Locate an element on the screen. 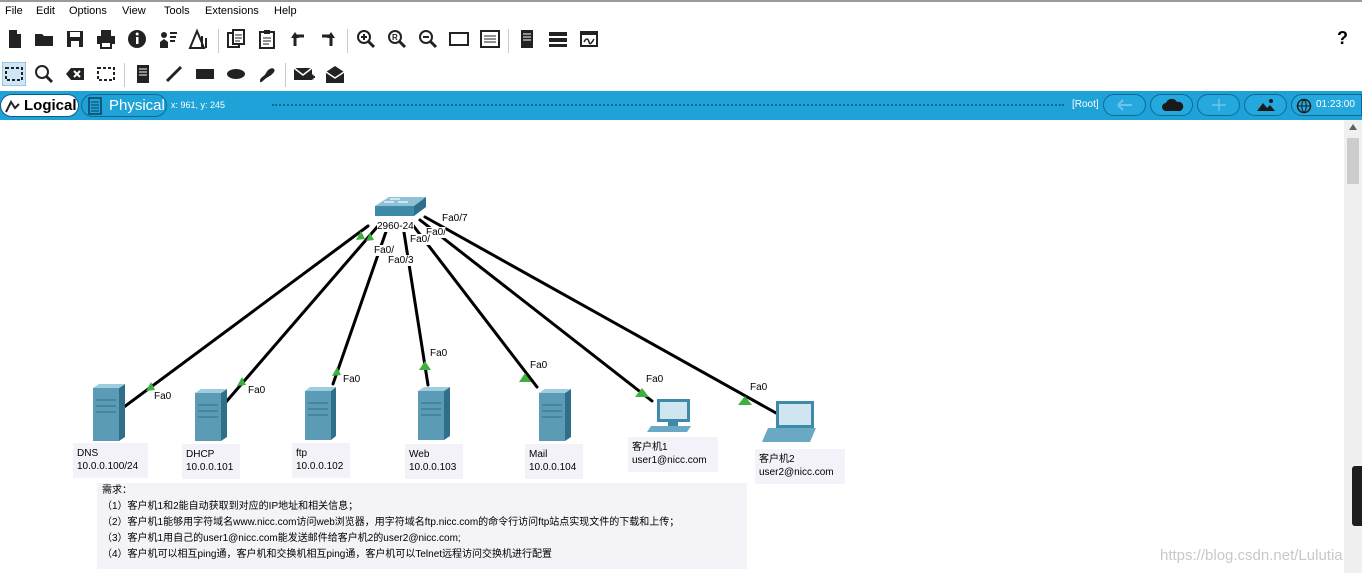 The image size is (1362, 573). pc-icon is located at coordinates (669, 415).